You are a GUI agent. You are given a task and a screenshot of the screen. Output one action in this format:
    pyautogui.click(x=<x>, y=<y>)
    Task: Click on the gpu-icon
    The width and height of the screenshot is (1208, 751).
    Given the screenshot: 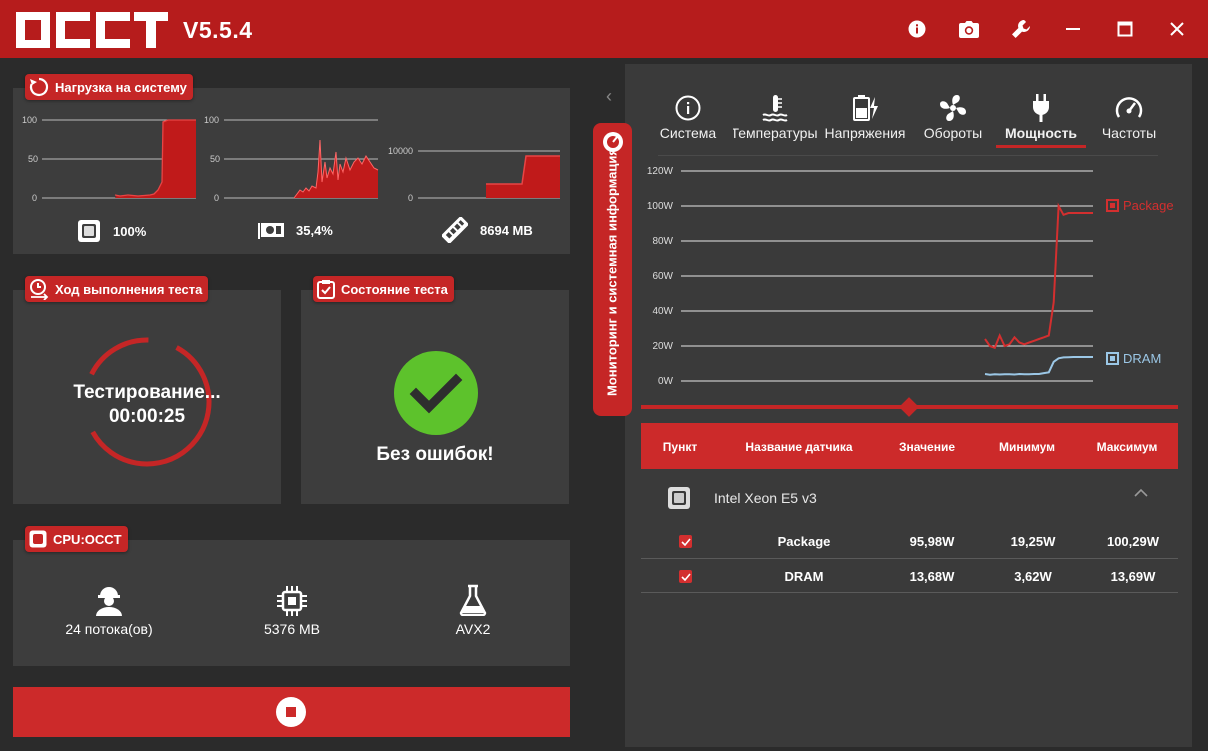 What is the action you would take?
    pyautogui.click(x=271, y=231)
    